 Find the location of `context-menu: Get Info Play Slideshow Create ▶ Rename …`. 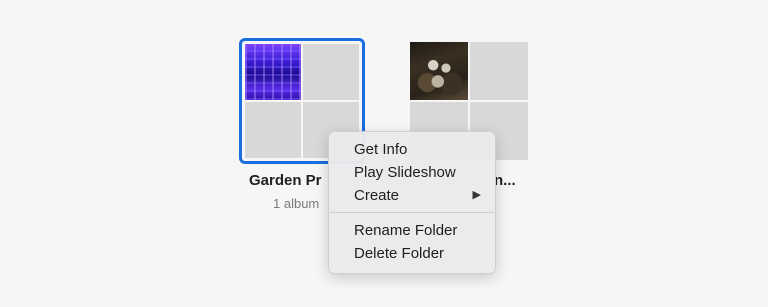

context-menu: Get Info Play Slideshow Create ▶ Rename … is located at coordinates (412, 202).